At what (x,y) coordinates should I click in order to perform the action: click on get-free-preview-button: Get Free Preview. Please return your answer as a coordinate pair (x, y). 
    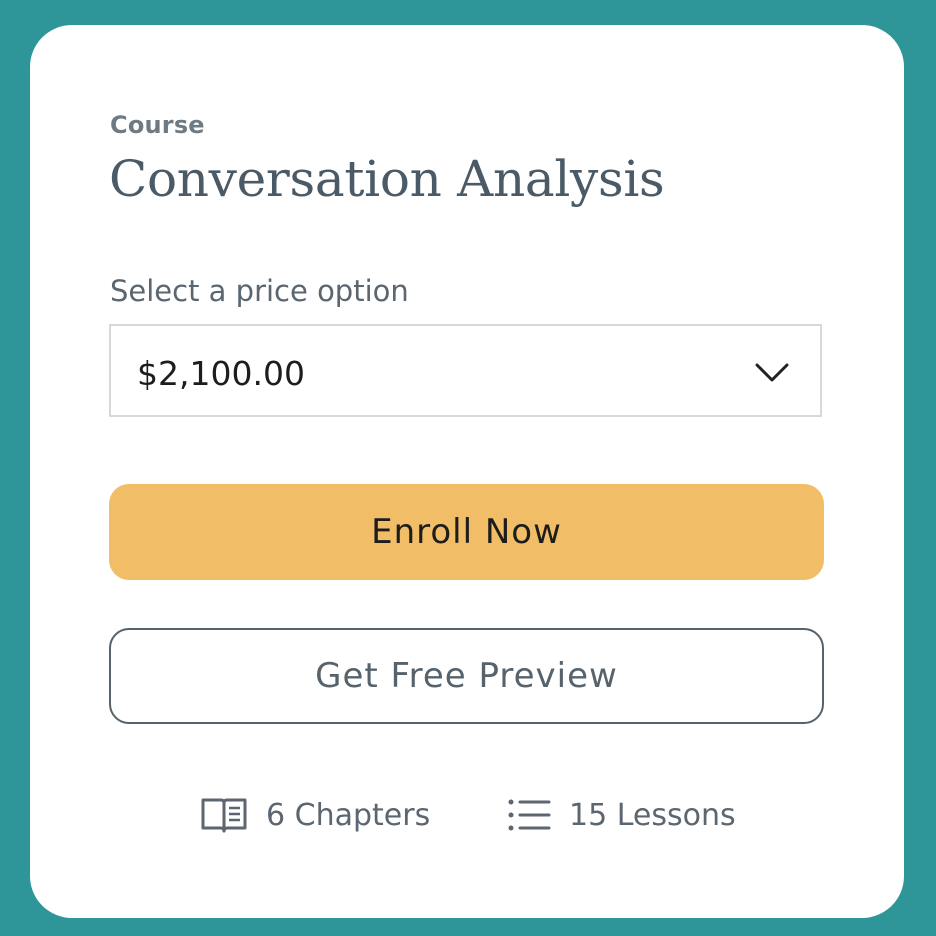
    Looking at the image, I should click on (466, 676).